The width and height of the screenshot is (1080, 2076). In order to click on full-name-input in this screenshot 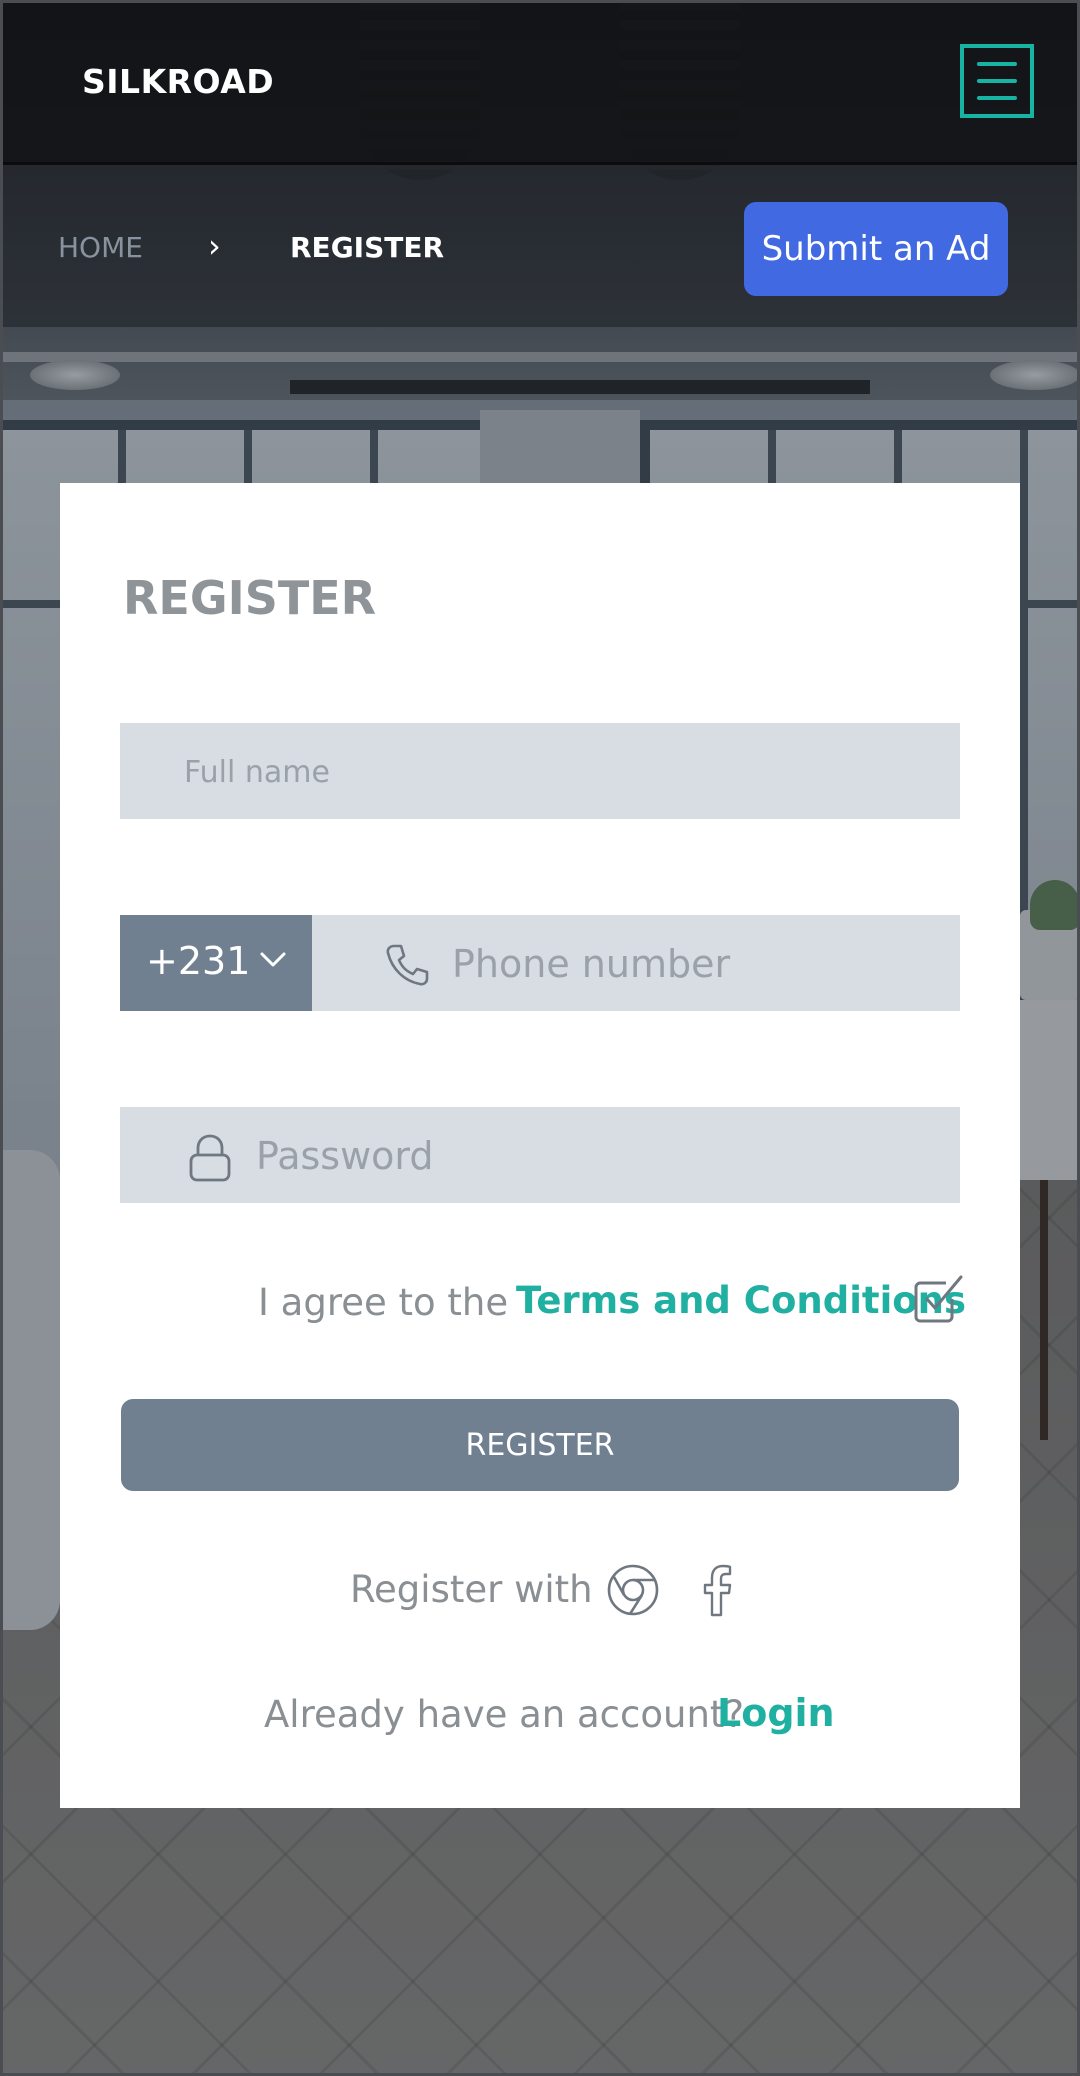, I will do `click(564, 772)`.